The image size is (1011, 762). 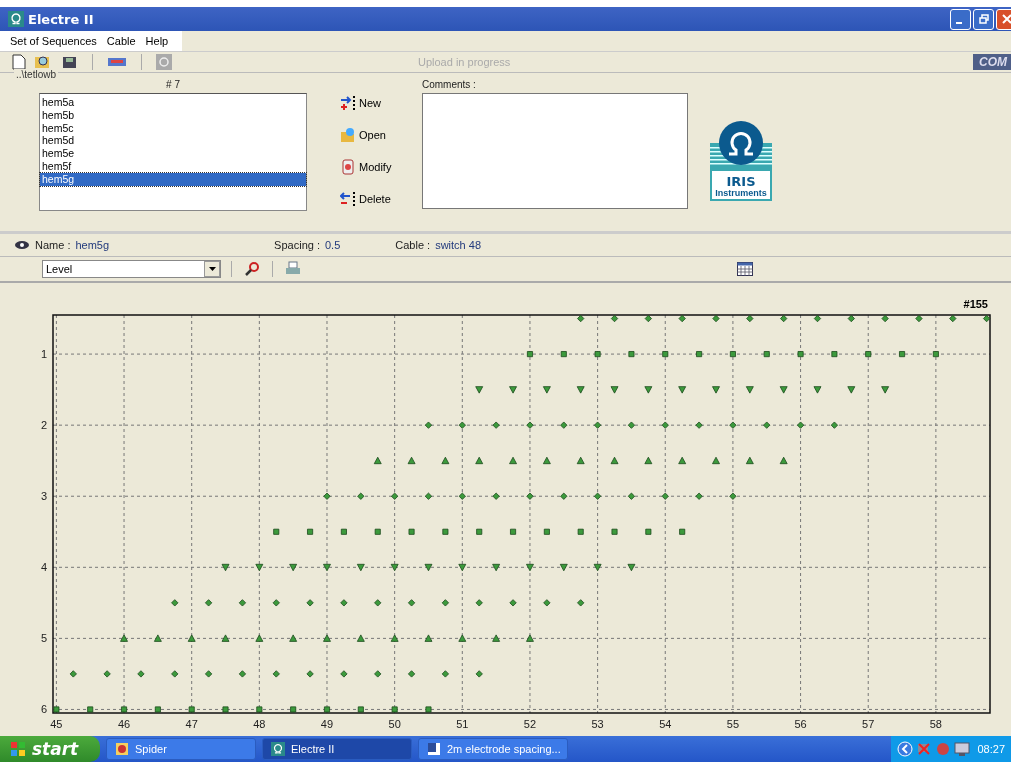 What do you see at coordinates (375, 167) in the screenshot?
I see `modify-button: Modify` at bounding box center [375, 167].